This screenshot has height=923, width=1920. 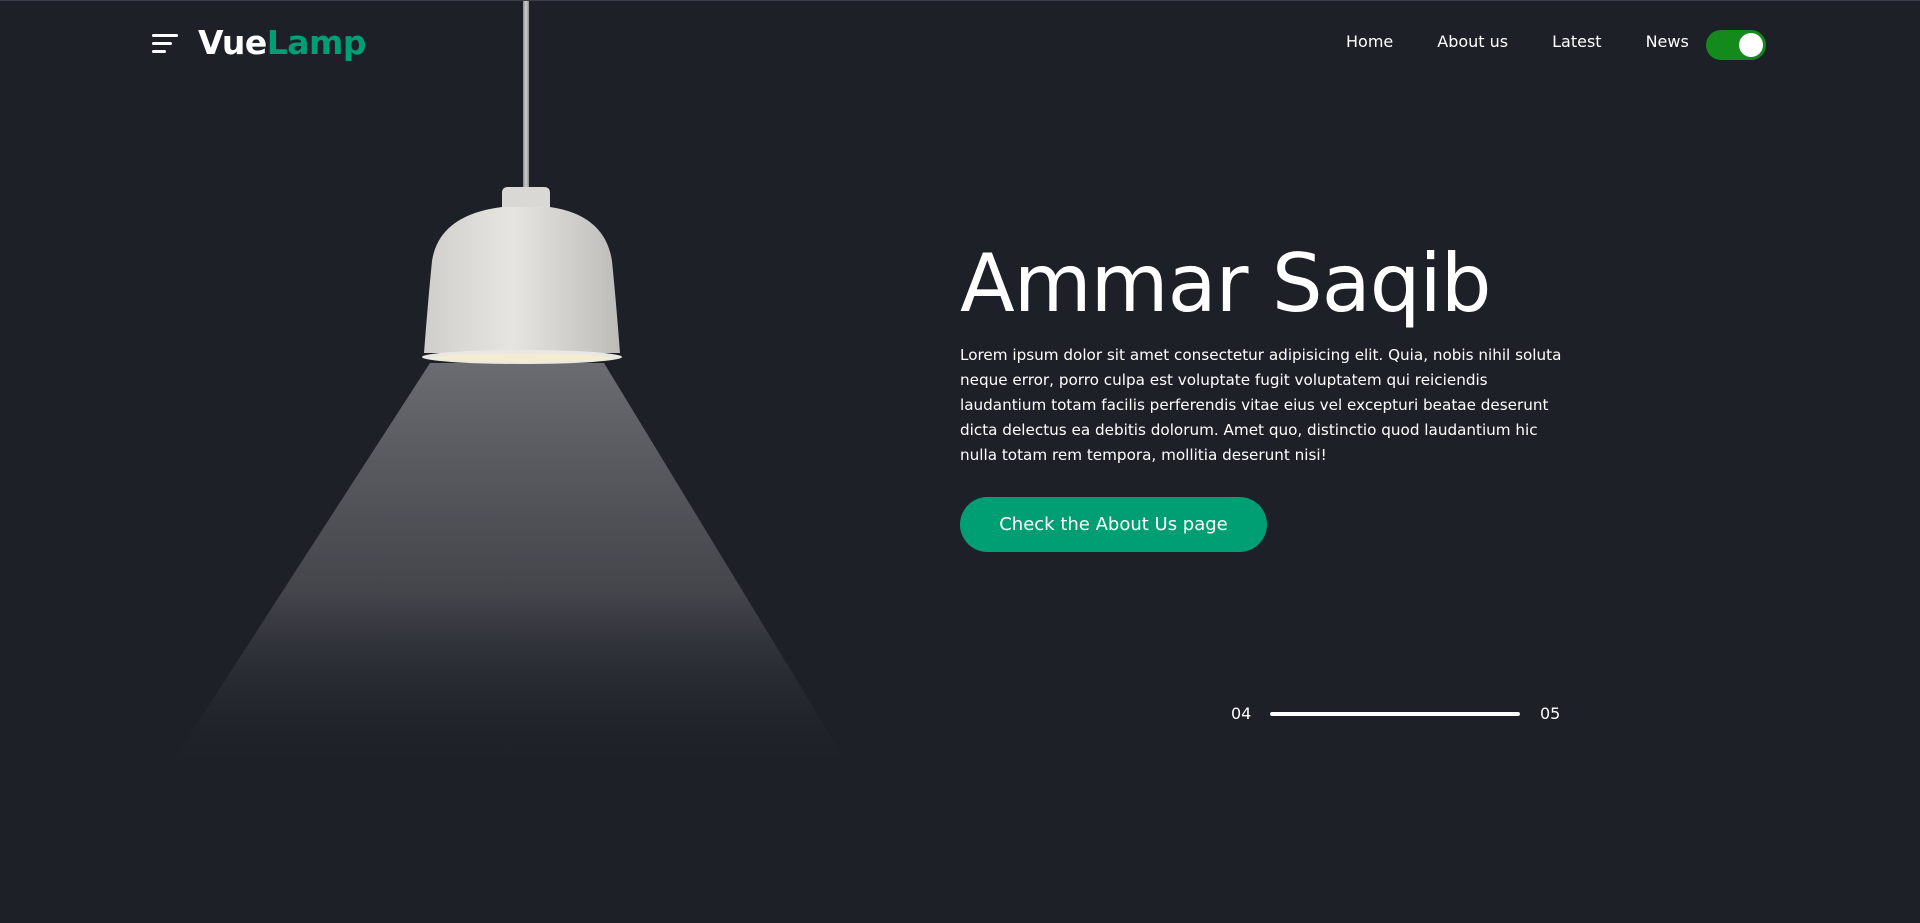 I want to click on about-us-cta-button: Check the About Us page, so click(x=1113, y=524).